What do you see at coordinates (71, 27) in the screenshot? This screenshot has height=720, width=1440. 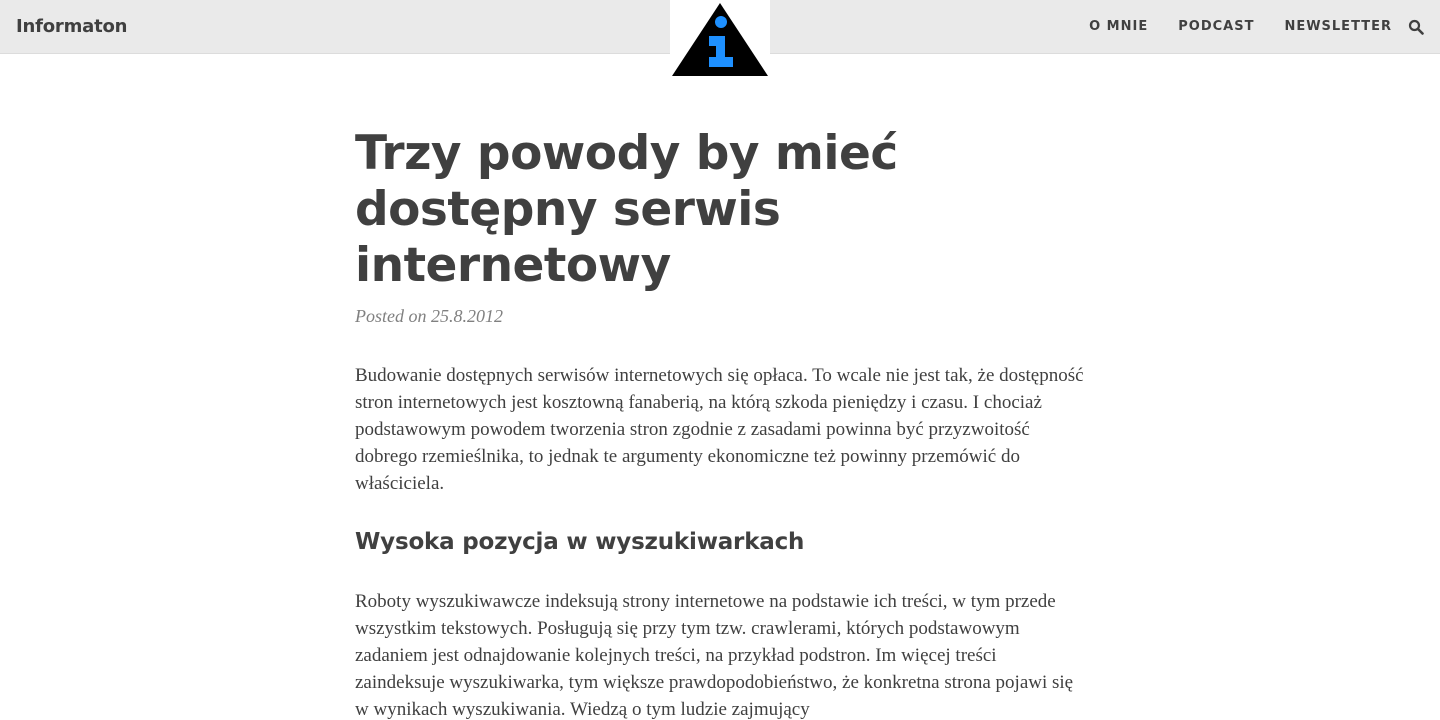 I see `brand-link: Informaton` at bounding box center [71, 27].